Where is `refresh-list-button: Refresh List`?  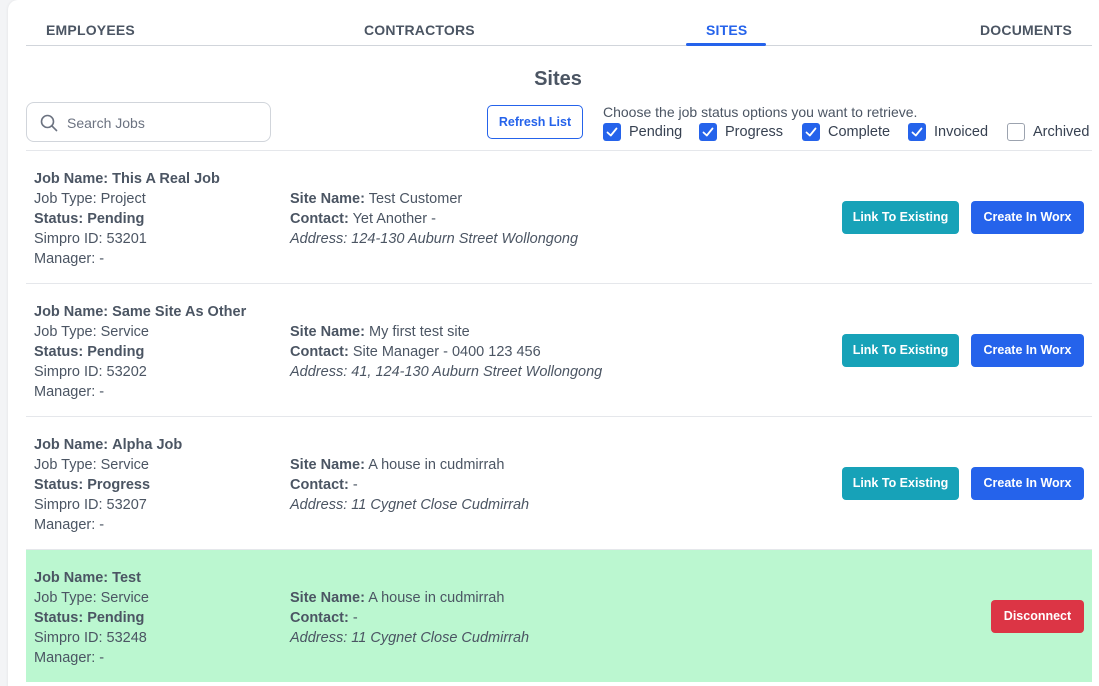
refresh-list-button: Refresh List is located at coordinates (535, 122).